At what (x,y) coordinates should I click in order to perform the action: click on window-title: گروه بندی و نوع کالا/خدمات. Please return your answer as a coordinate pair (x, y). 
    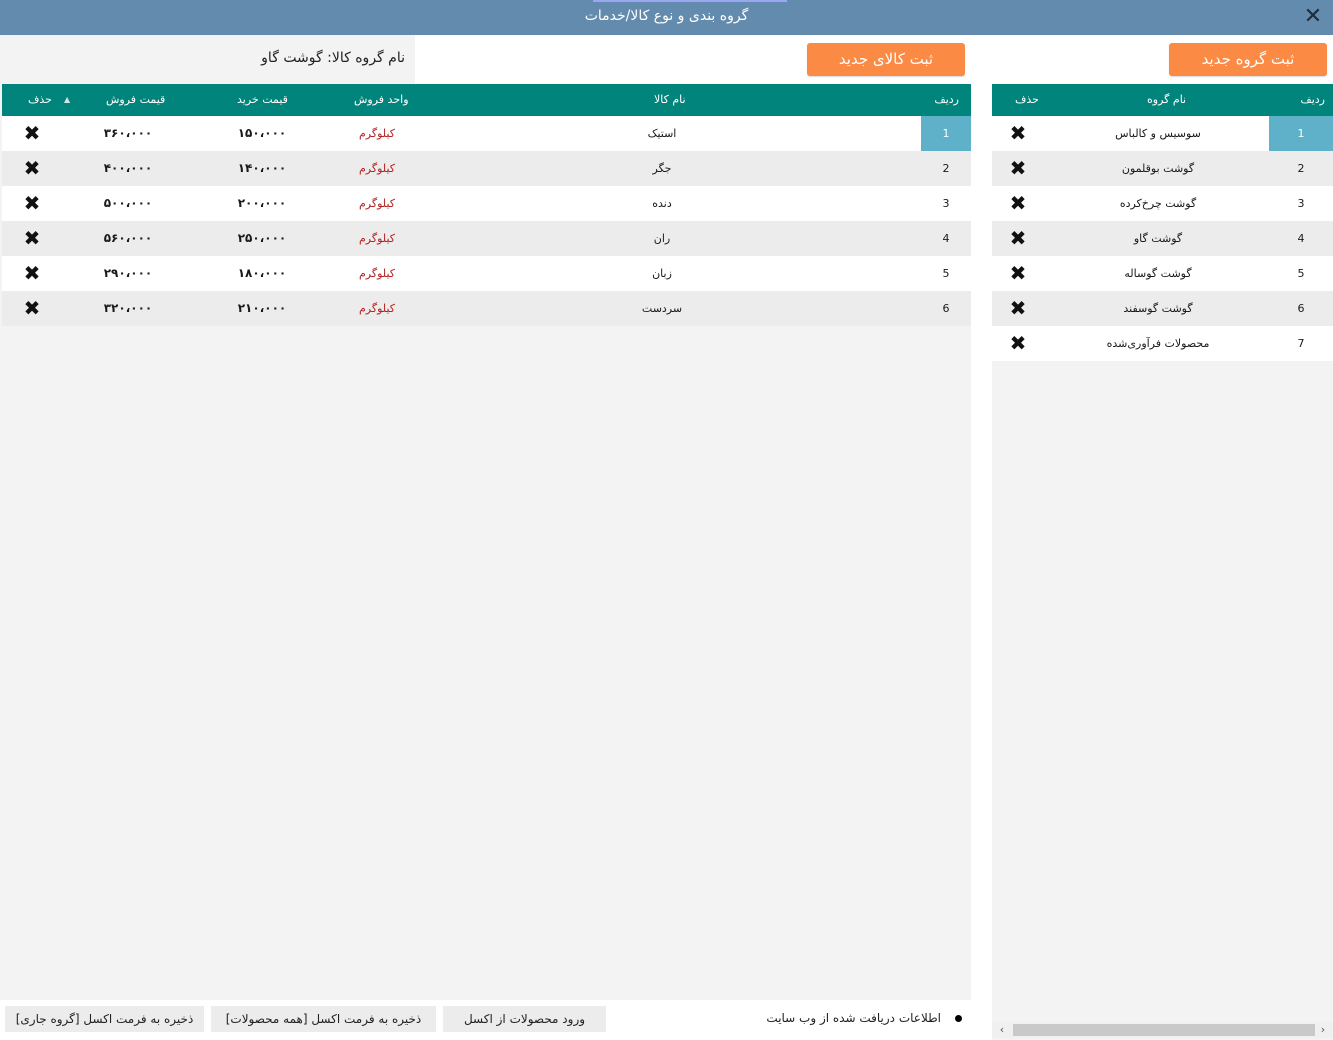
    Looking at the image, I should click on (666, 16).